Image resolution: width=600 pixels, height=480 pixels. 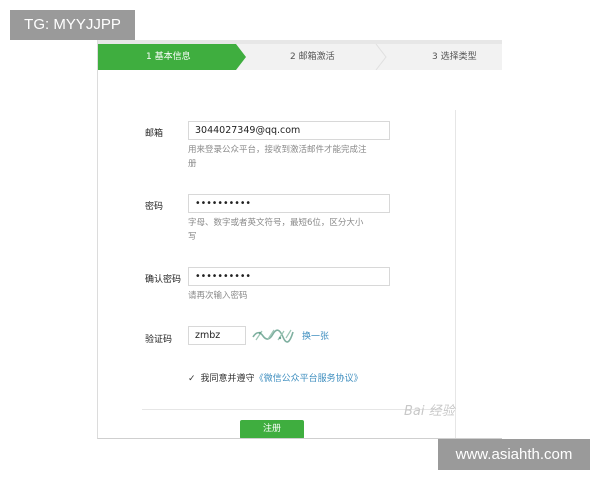 What do you see at coordinates (309, 379) in the screenshot?
I see `service-agreement-link: 《微信公众平台服务协议》` at bounding box center [309, 379].